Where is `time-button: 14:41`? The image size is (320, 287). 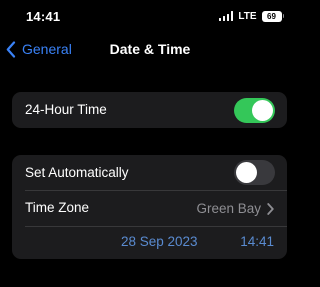
time-button: 14:41 is located at coordinates (257, 241).